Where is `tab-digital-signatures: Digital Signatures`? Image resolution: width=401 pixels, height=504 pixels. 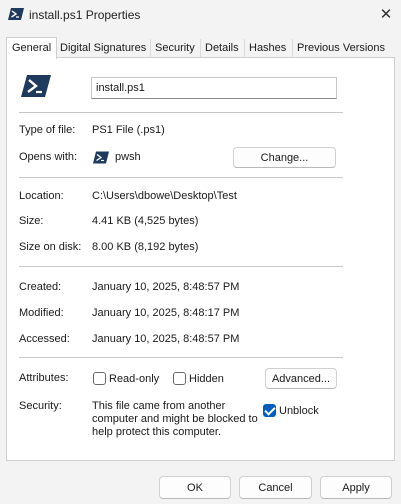 tab-digital-signatures: Digital Signatures is located at coordinates (103, 48).